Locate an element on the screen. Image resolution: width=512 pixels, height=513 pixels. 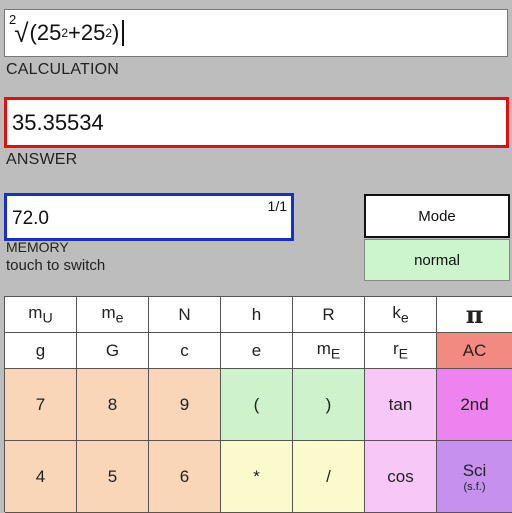
key-mu: mU is located at coordinates (41, 315).